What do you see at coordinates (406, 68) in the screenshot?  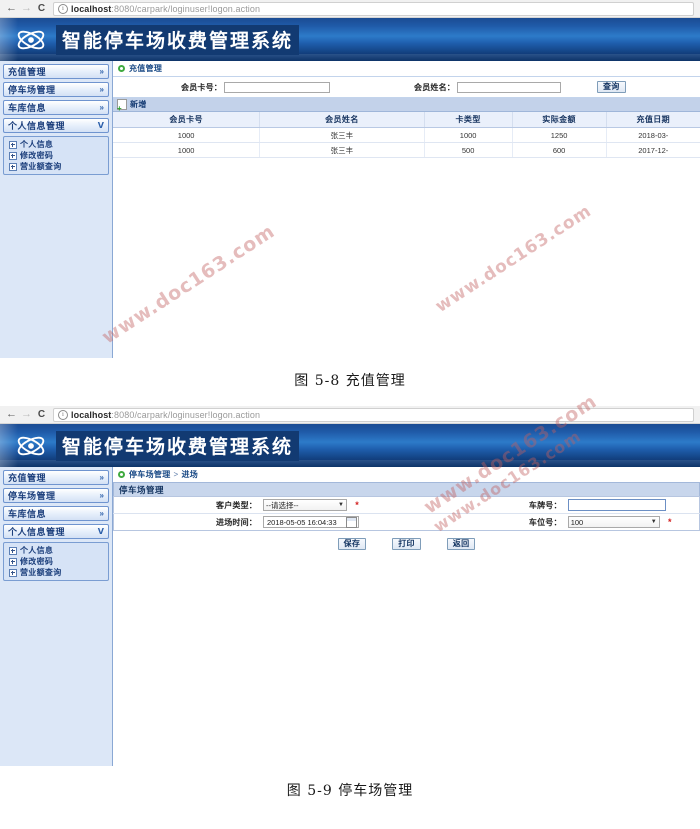 I see `breadcrumb: 充值管理` at bounding box center [406, 68].